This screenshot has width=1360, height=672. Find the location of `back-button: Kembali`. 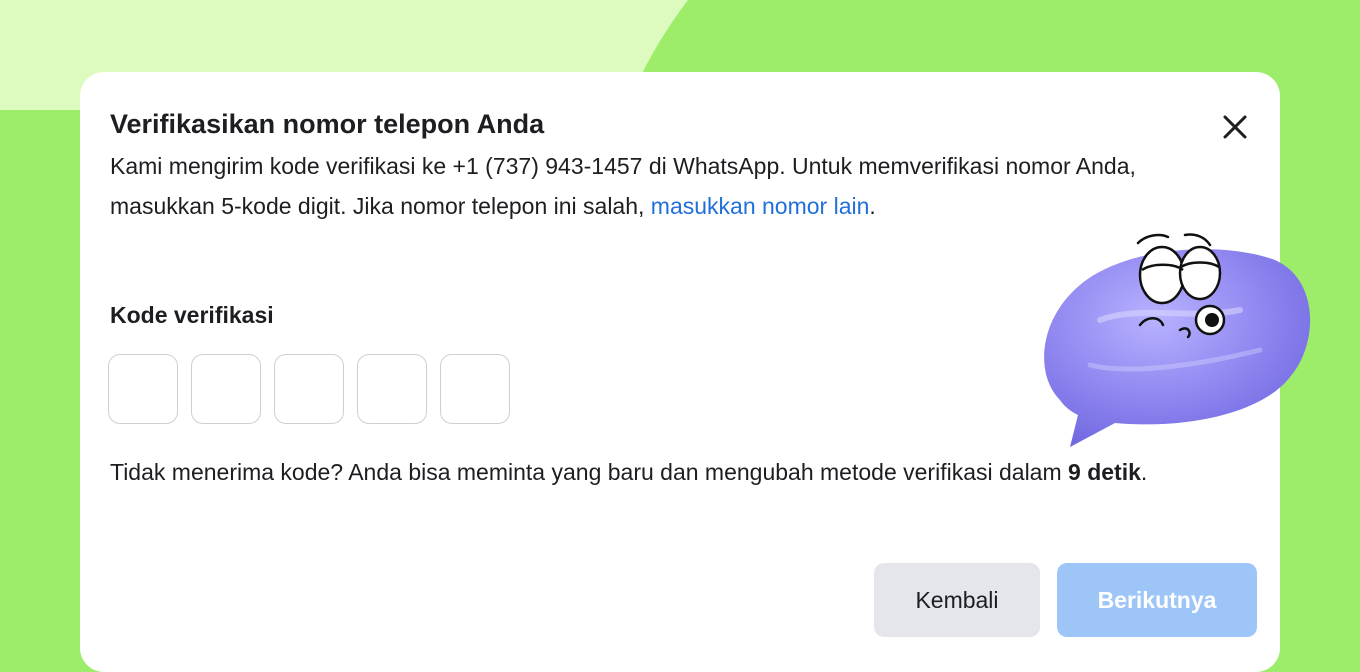

back-button: Kembali is located at coordinates (957, 600).